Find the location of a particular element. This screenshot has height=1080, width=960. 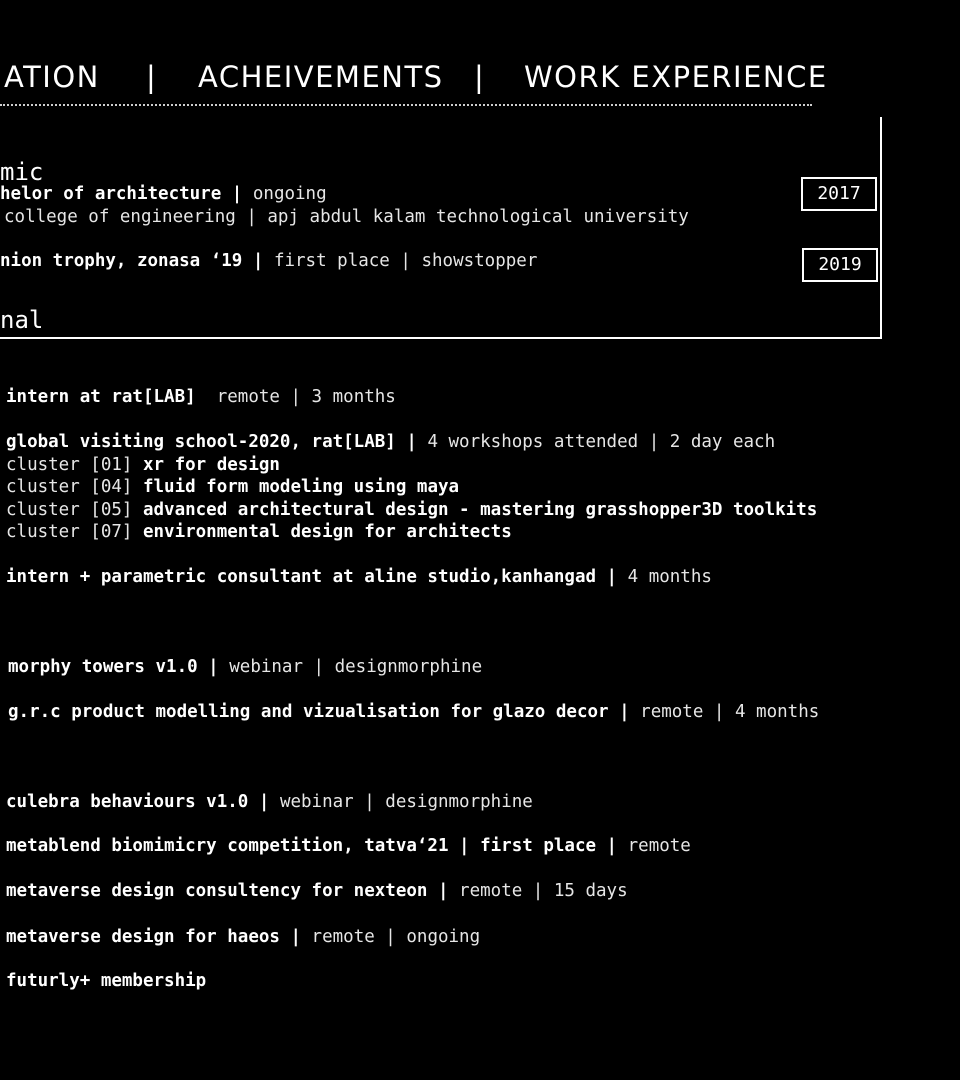

entry-detail: remote | 4 months is located at coordinates (724, 712).